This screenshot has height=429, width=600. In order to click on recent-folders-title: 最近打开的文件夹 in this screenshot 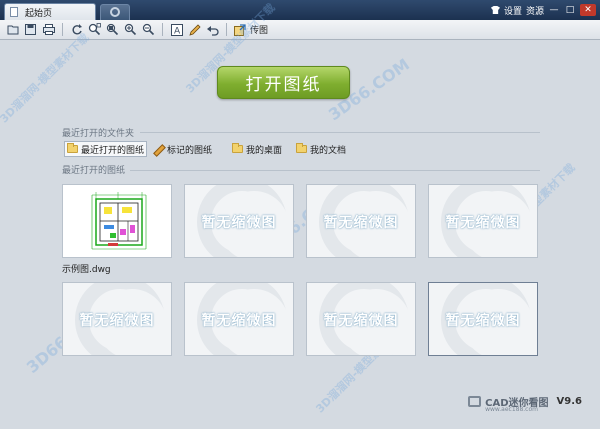, I will do `click(98, 134)`.